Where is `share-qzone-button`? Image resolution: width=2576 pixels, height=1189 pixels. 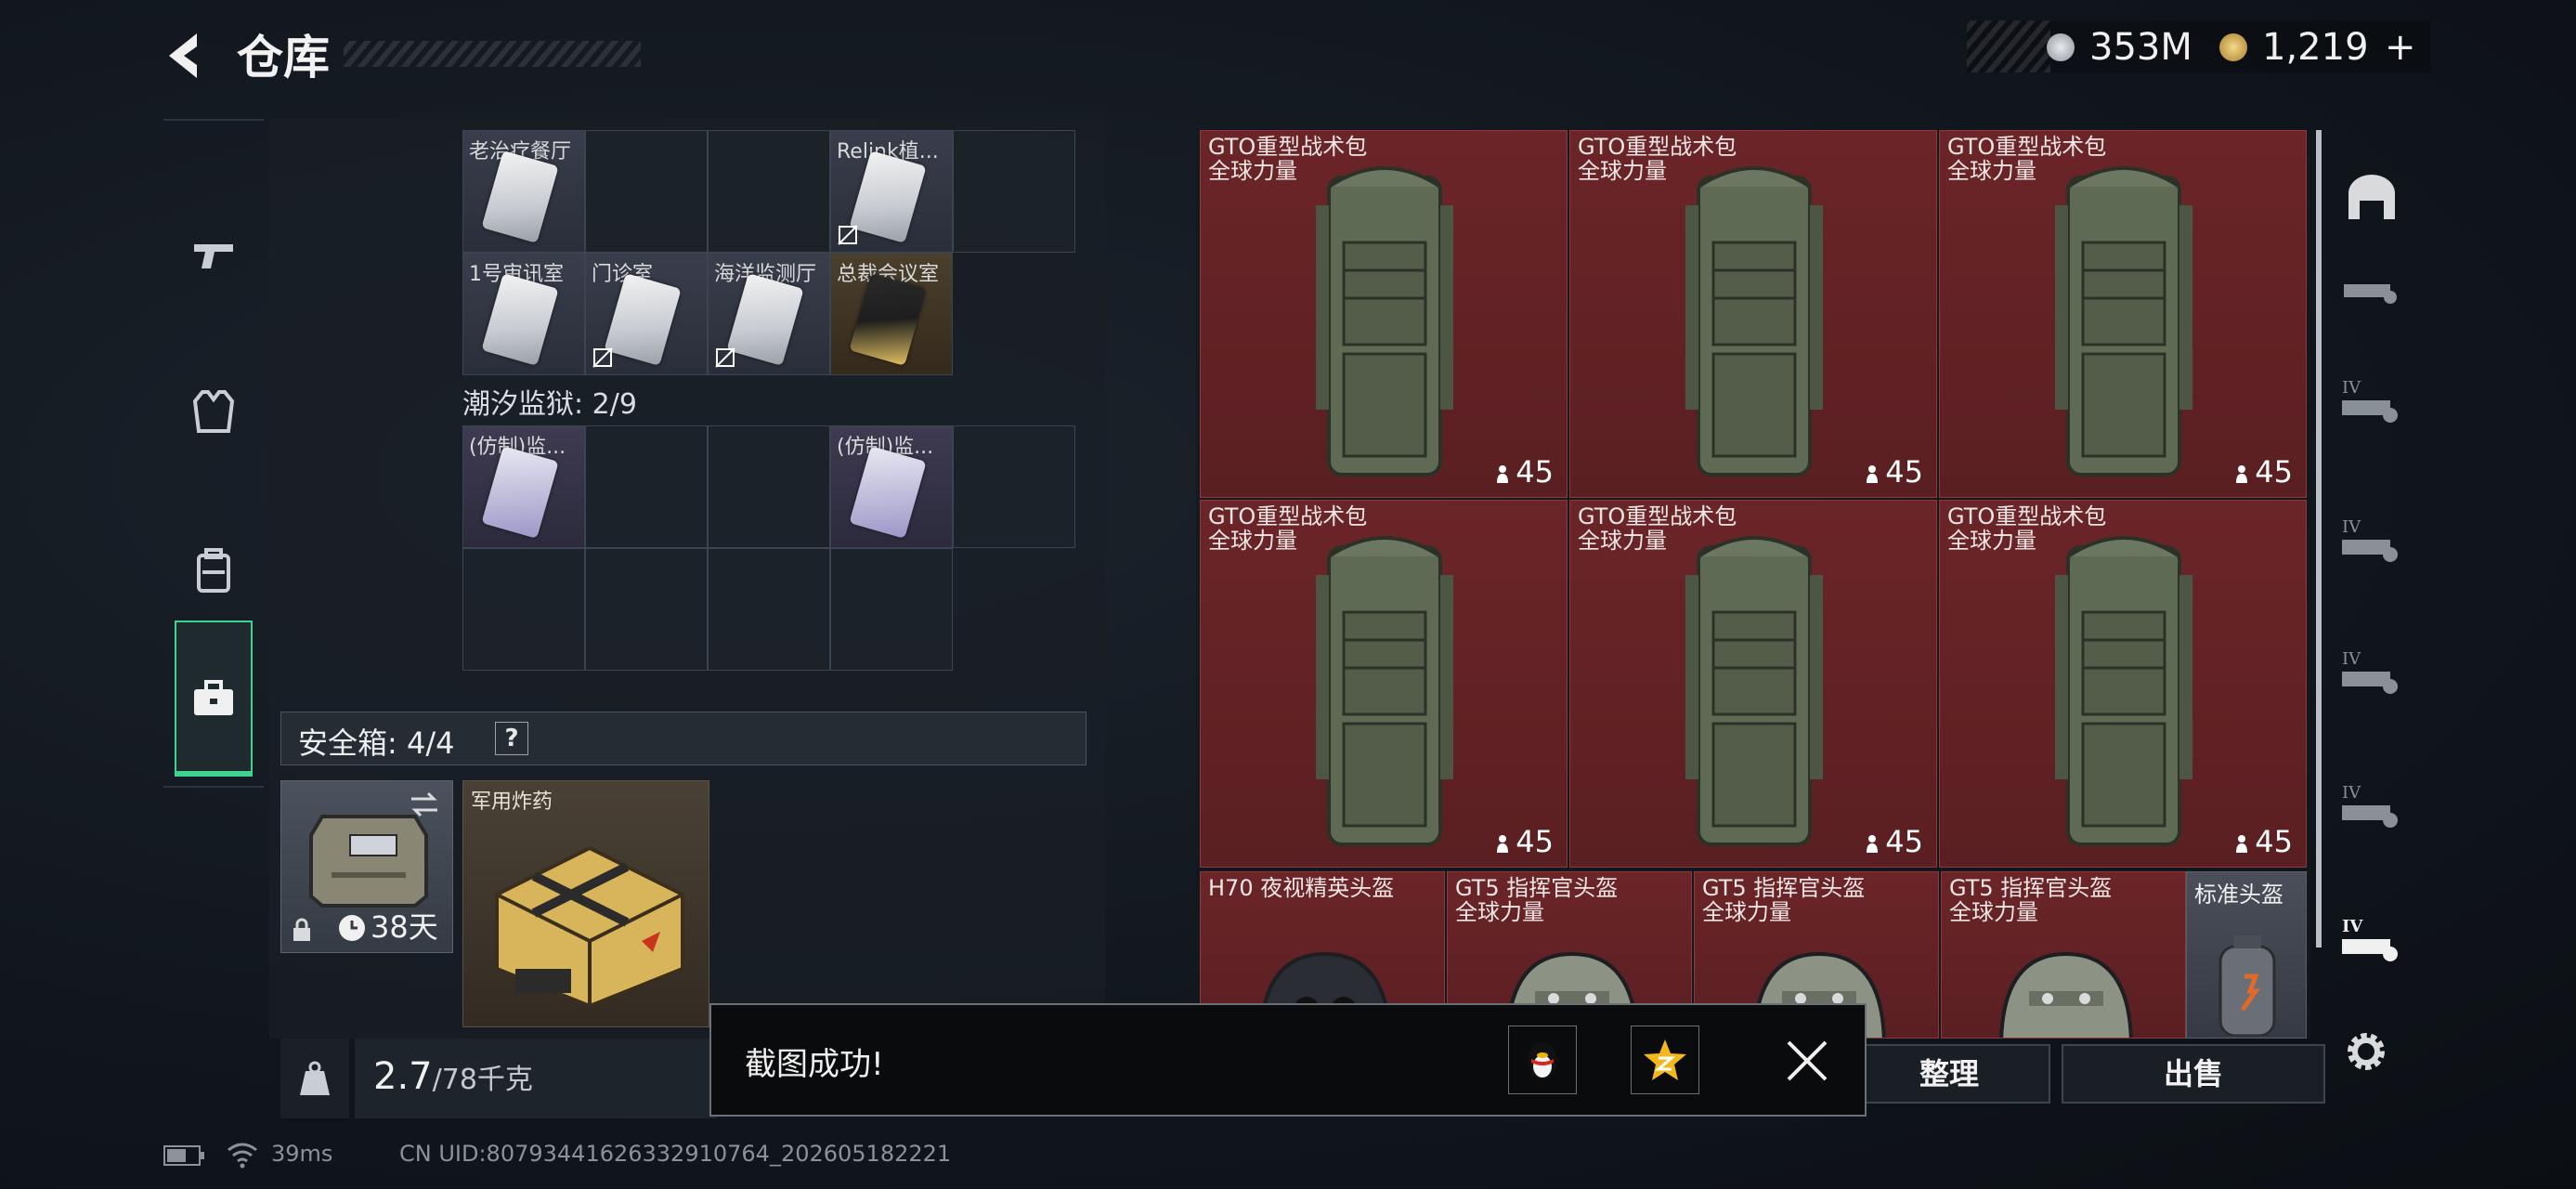 share-qzone-button is located at coordinates (1665, 1060).